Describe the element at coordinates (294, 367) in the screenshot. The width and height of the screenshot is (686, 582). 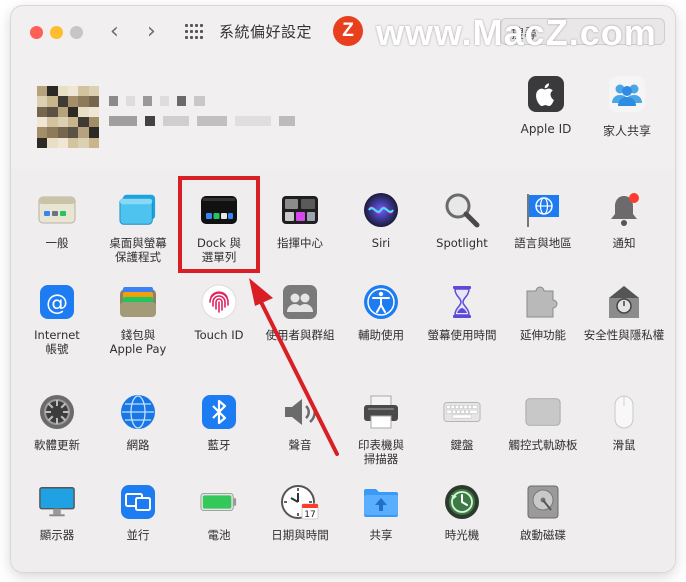
I see `annotation-arrow` at that location.